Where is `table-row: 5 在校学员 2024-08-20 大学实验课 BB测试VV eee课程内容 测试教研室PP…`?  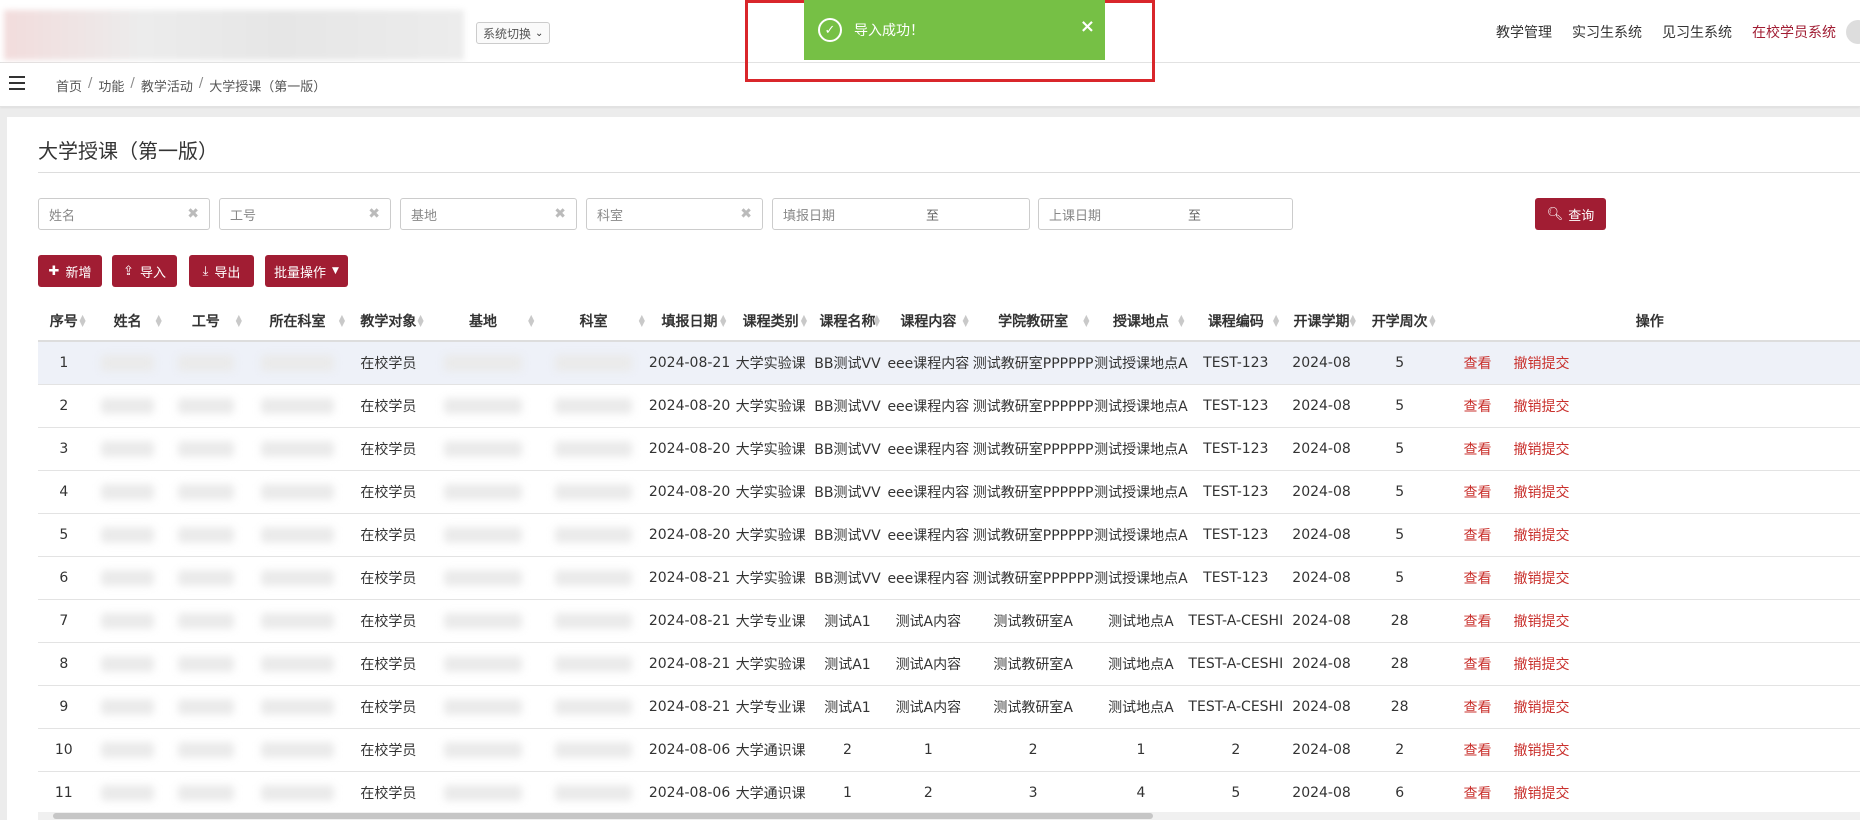
table-row: 5 在校学员 2024-08-20 大学实验课 BB测试VV eee课程内容 测试教研室PP… is located at coordinates (949, 534).